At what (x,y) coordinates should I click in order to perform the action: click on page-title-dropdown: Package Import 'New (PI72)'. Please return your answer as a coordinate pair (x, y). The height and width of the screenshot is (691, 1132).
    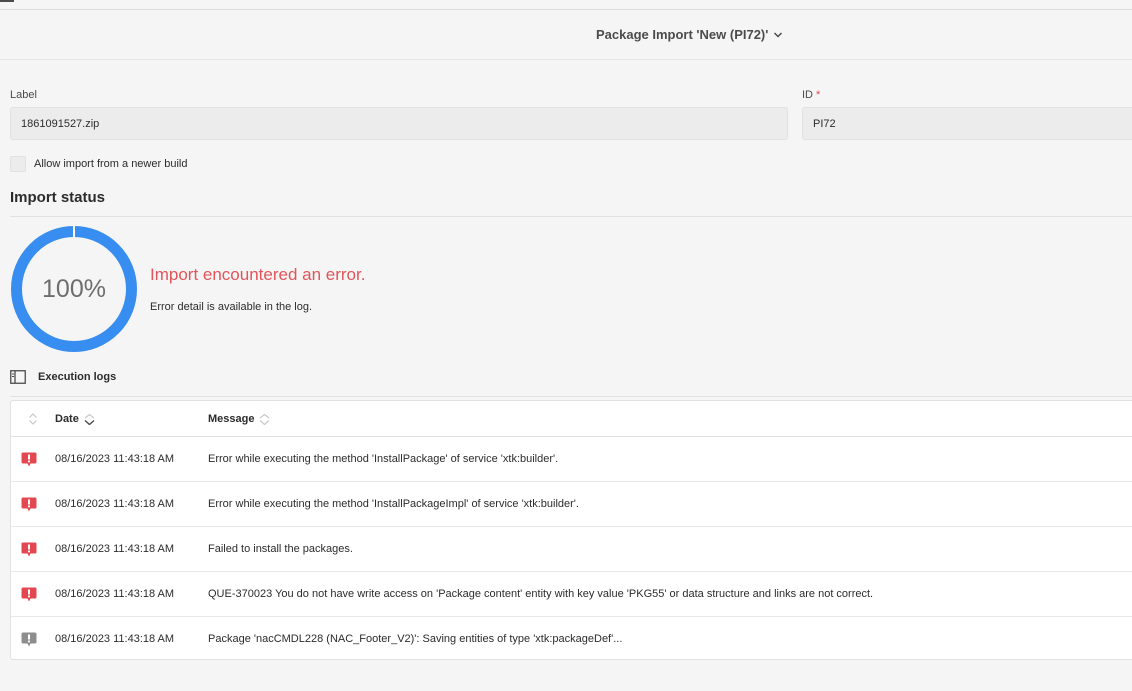
    Looking at the image, I should click on (689, 34).